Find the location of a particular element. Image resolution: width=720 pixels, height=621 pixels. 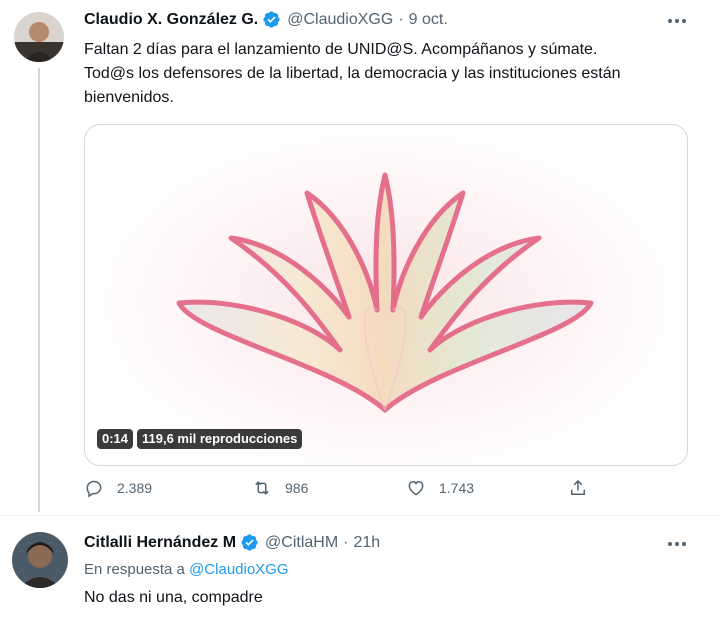

reply-context: En respuesta a @ClaudioXGG is located at coordinates (186, 569).